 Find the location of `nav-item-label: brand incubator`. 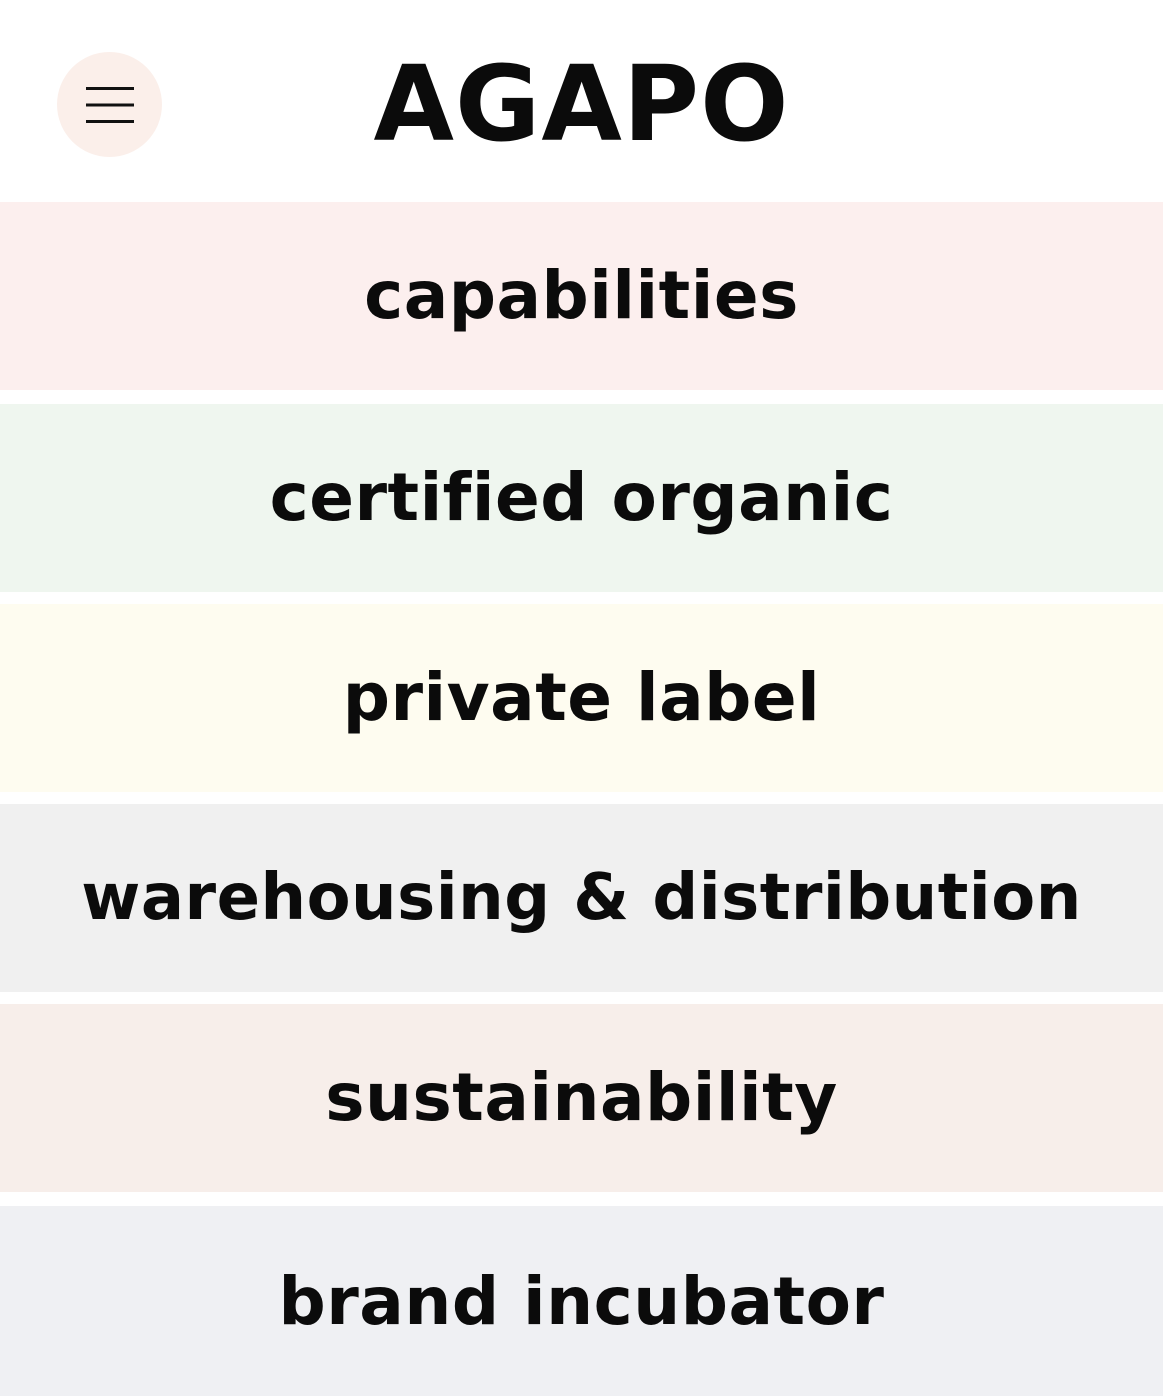

nav-item-label: brand incubator is located at coordinates (581, 1301).